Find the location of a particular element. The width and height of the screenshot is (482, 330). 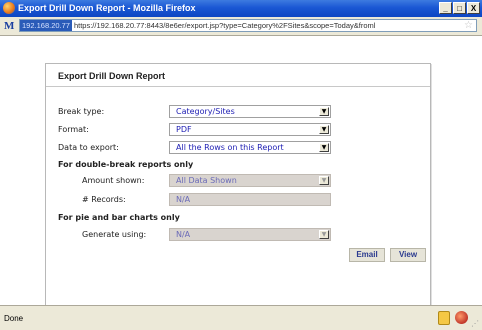

amount-shown-label: Amount shown: is located at coordinates (113, 180).